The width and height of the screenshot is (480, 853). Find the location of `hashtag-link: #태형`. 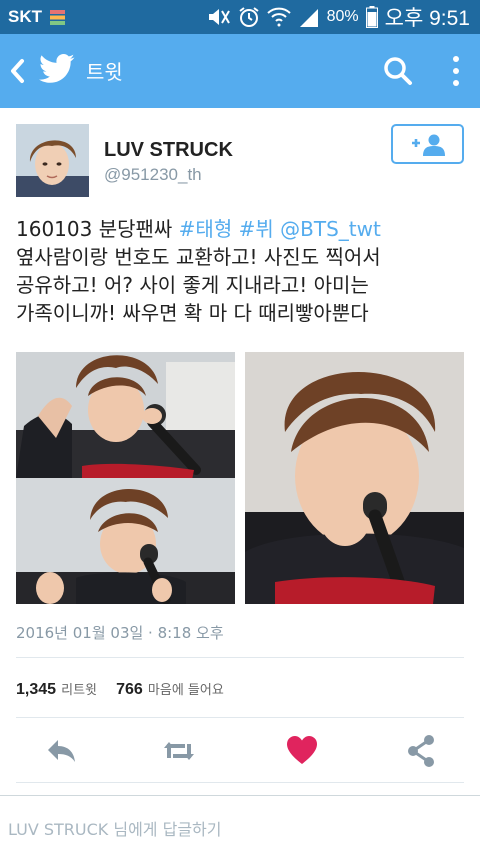

hashtag-link: #태형 is located at coordinates (206, 229).